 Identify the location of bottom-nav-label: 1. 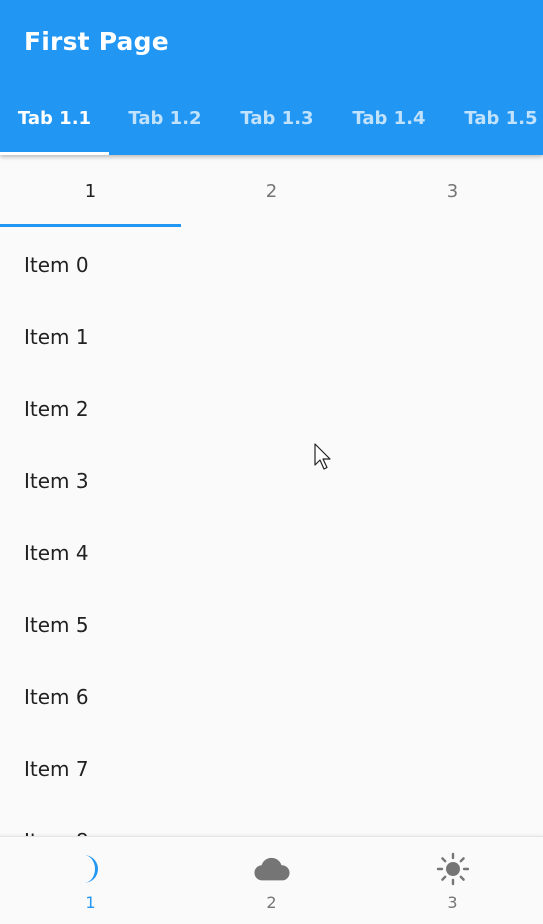
(90, 902).